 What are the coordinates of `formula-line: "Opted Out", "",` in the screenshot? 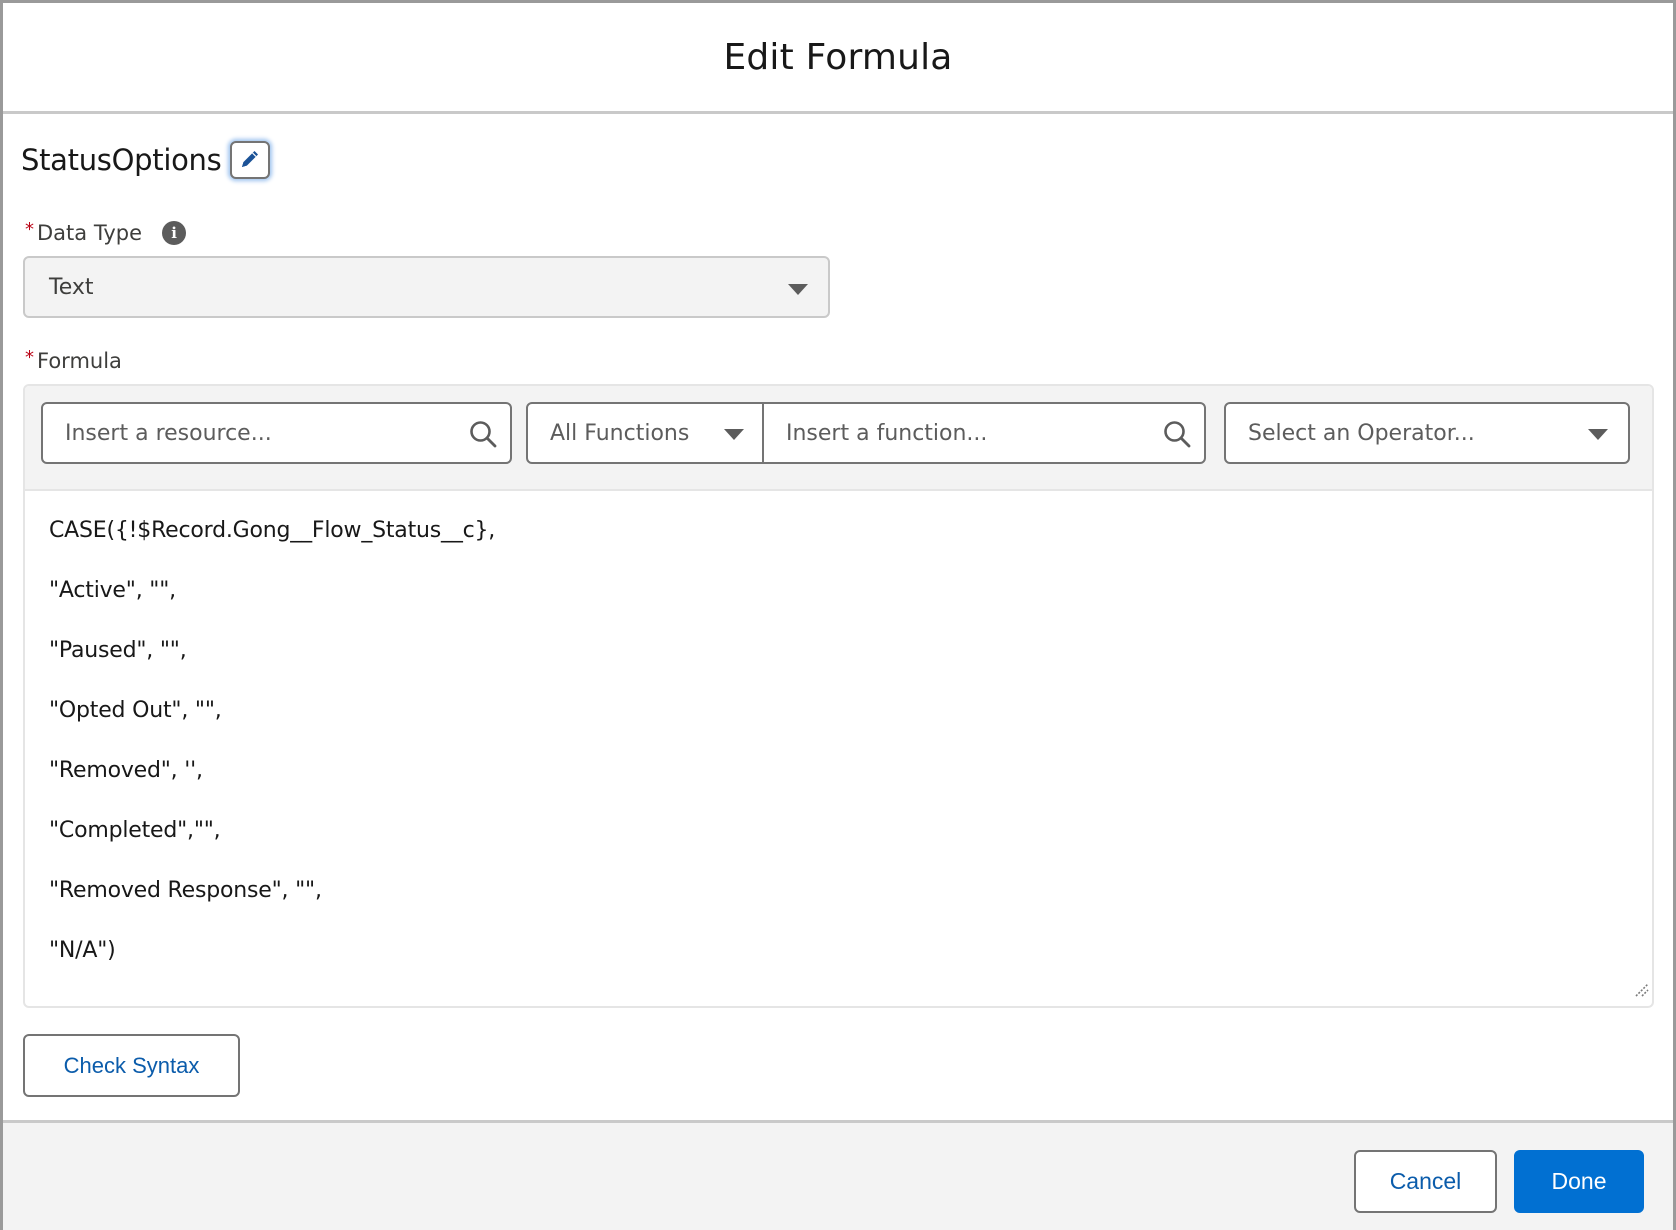 It's located at (135, 710).